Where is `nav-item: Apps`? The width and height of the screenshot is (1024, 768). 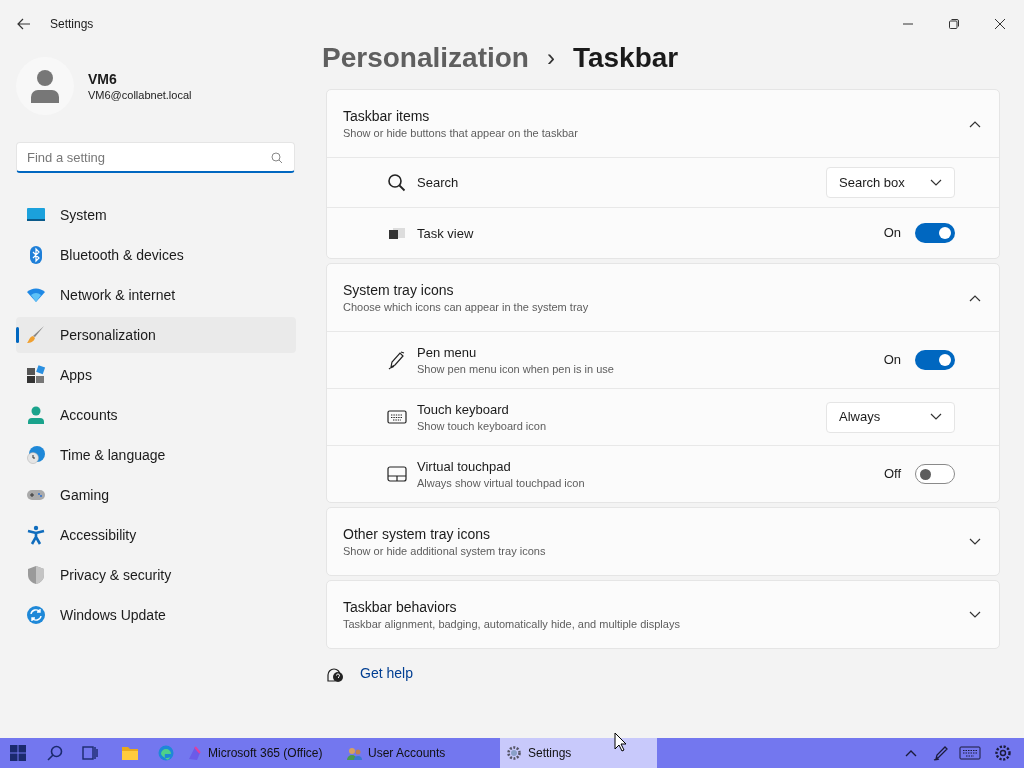 nav-item: Apps is located at coordinates (156, 375).